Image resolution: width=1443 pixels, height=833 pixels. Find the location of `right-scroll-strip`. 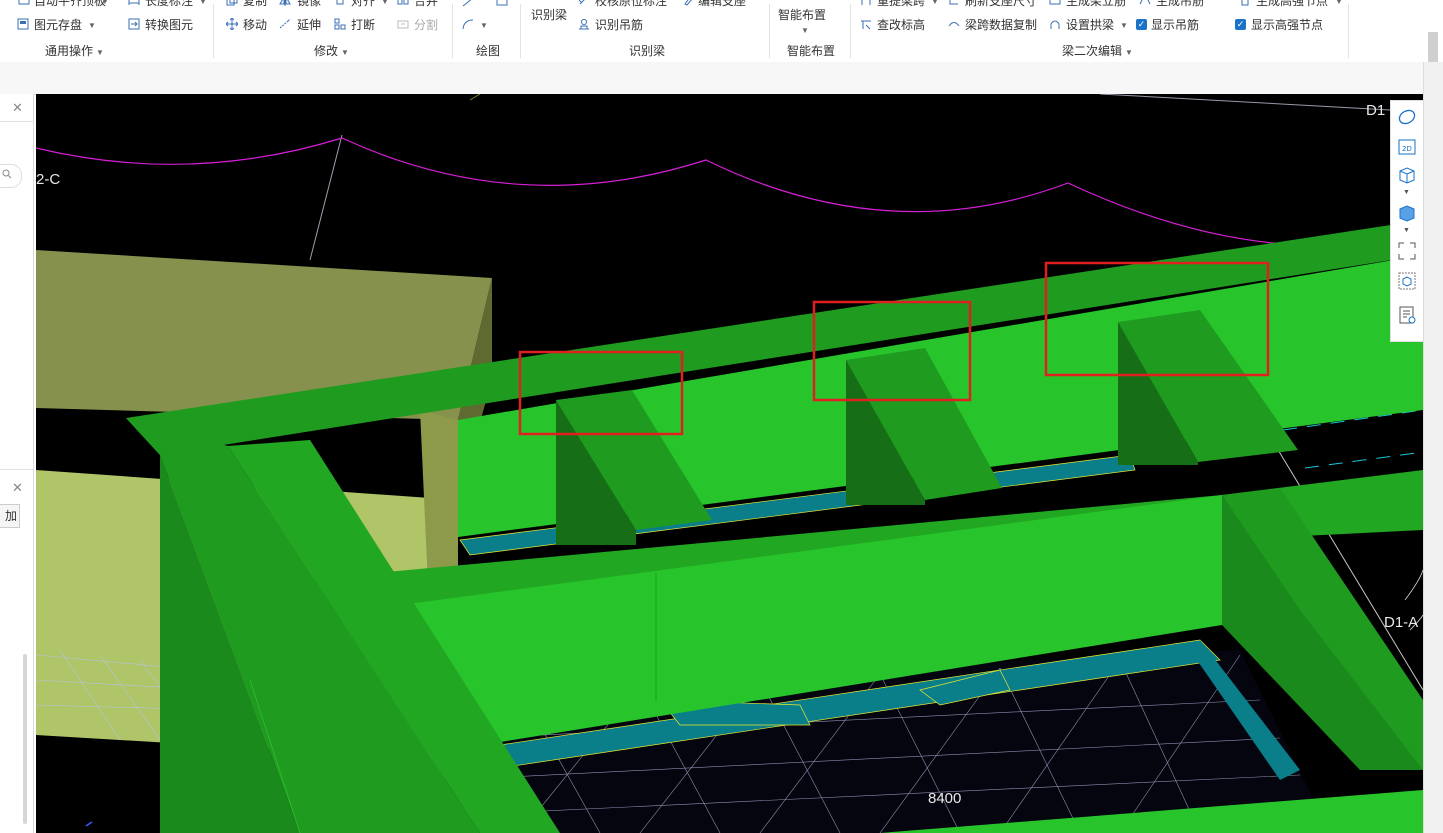

right-scroll-strip is located at coordinates (1433, 432).